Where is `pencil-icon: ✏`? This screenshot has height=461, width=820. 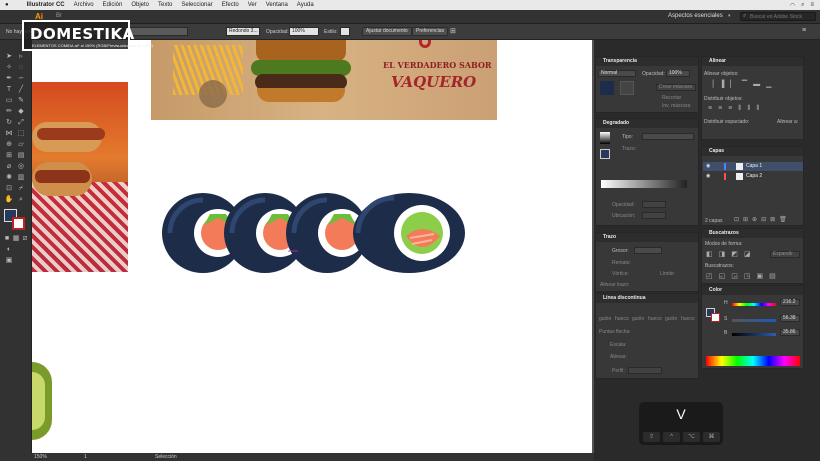 pencil-icon: ✏ is located at coordinates (9, 111).